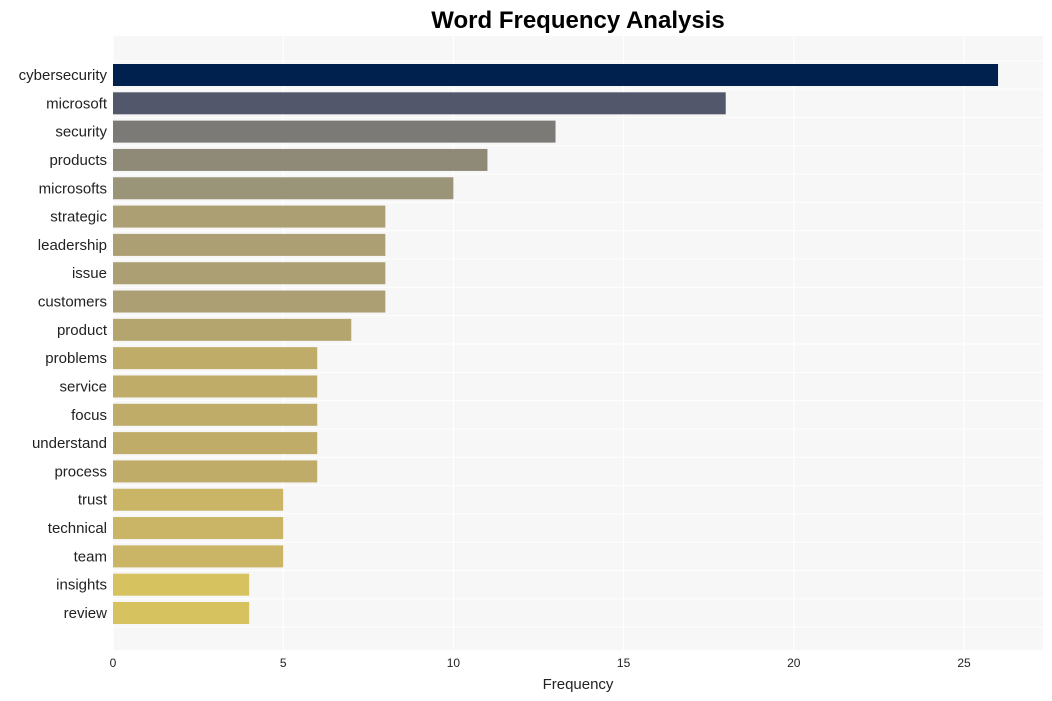  Describe the element at coordinates (556, 75) in the screenshot. I see `bar-cybersecurity` at that location.